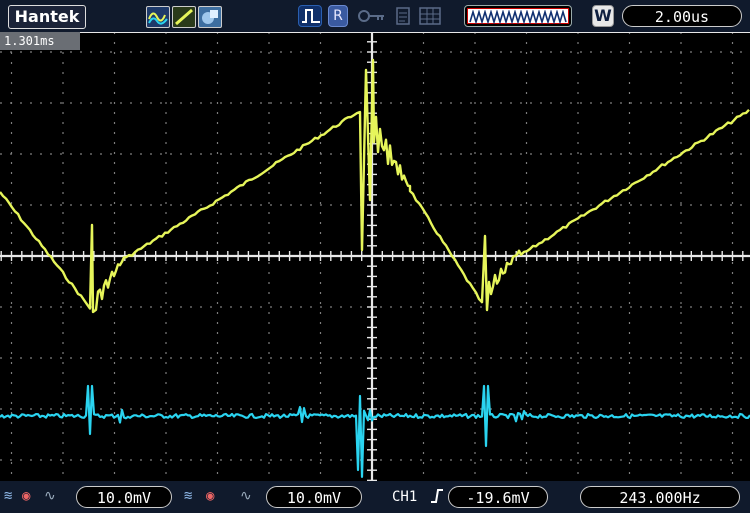 This screenshot has height=513, width=750. I want to click on blend-icon, so click(210, 17).